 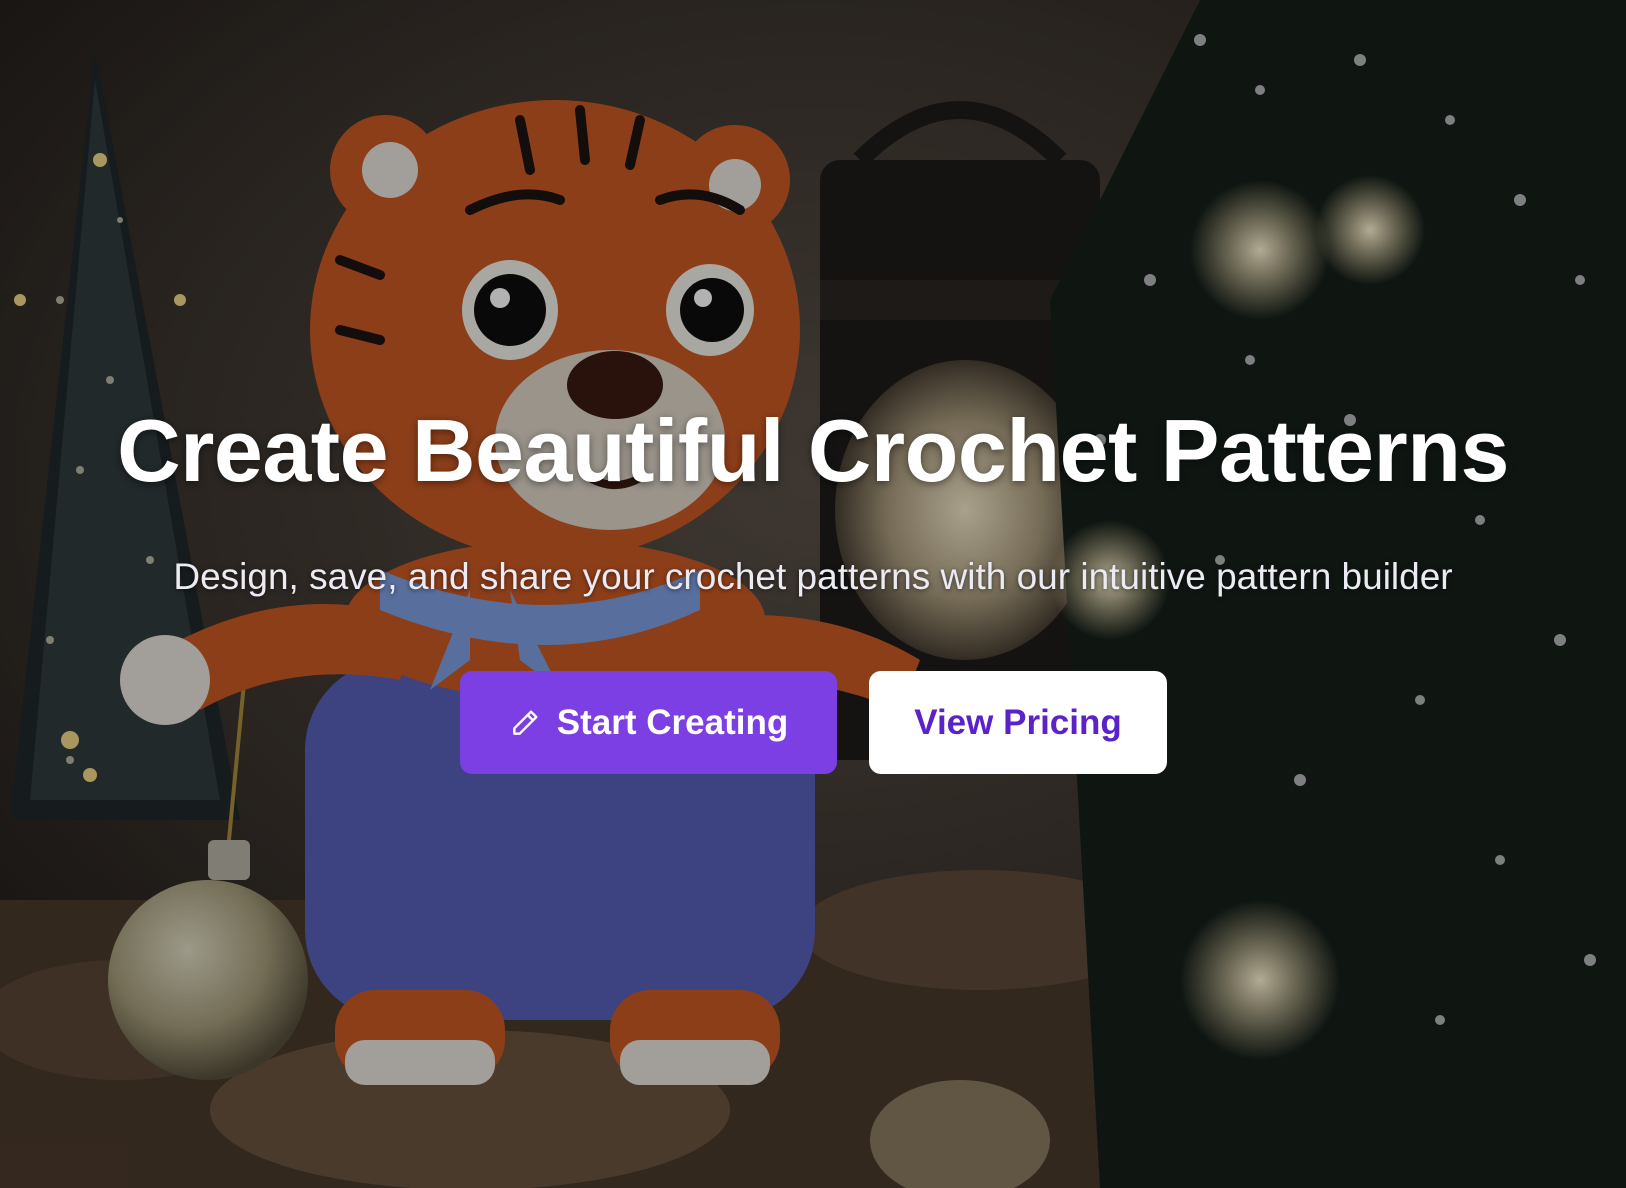 What do you see at coordinates (813, 450) in the screenshot?
I see `hero-title: Create Beautiful Crochet Patterns` at bounding box center [813, 450].